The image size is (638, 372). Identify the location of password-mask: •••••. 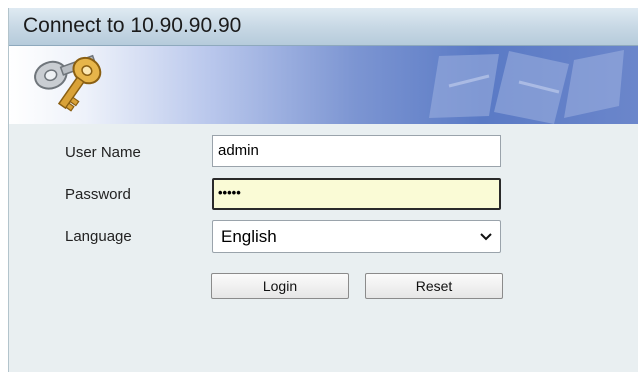
(229, 192).